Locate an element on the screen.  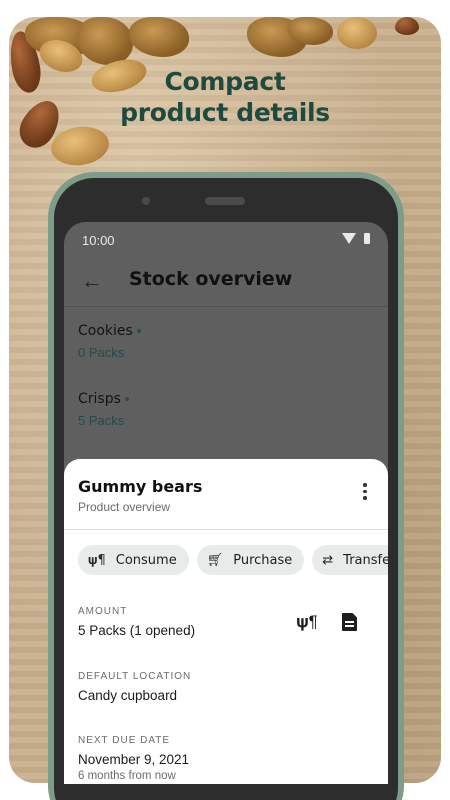
location-label: DEFAULT LOCATION is located at coordinates (135, 676).